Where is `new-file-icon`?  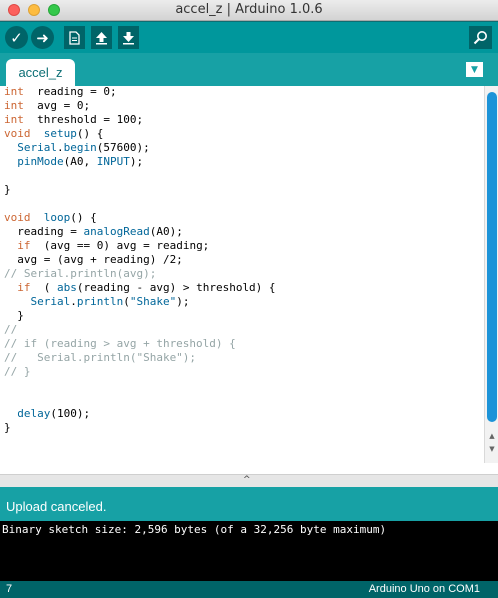
new-file-icon is located at coordinates (74, 37).